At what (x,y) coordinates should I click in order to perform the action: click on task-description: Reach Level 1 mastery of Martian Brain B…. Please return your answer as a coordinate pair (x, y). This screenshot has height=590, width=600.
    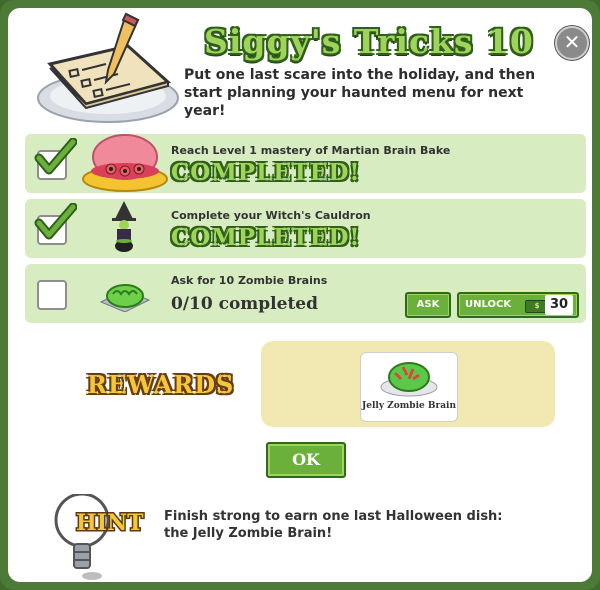
    Looking at the image, I should click on (311, 150).